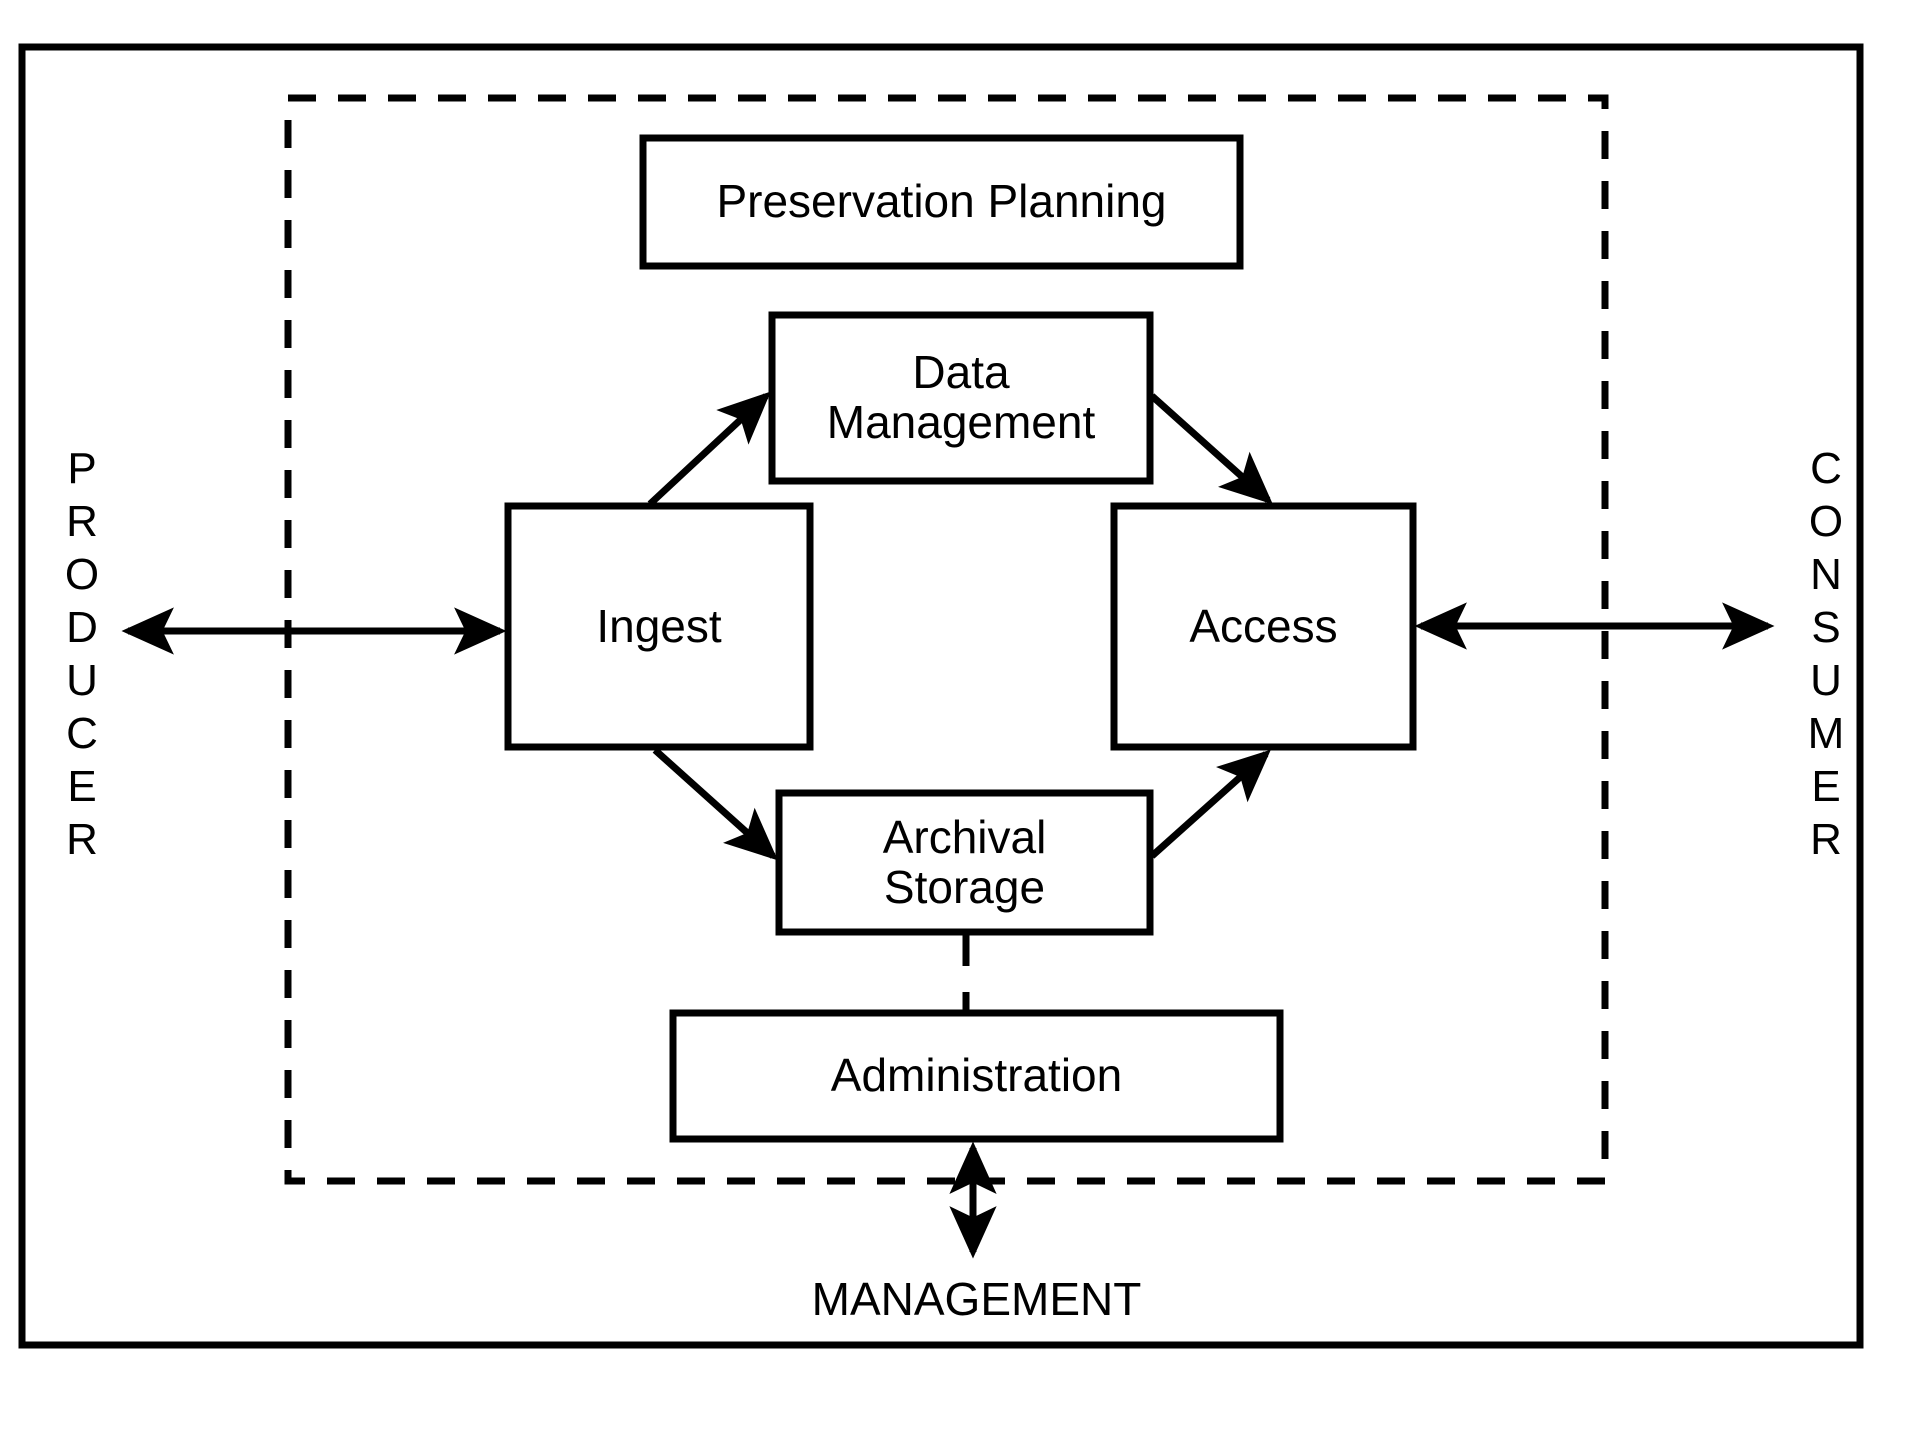  I want to click on data-management-to-access-arrow, so click(1211, 449).